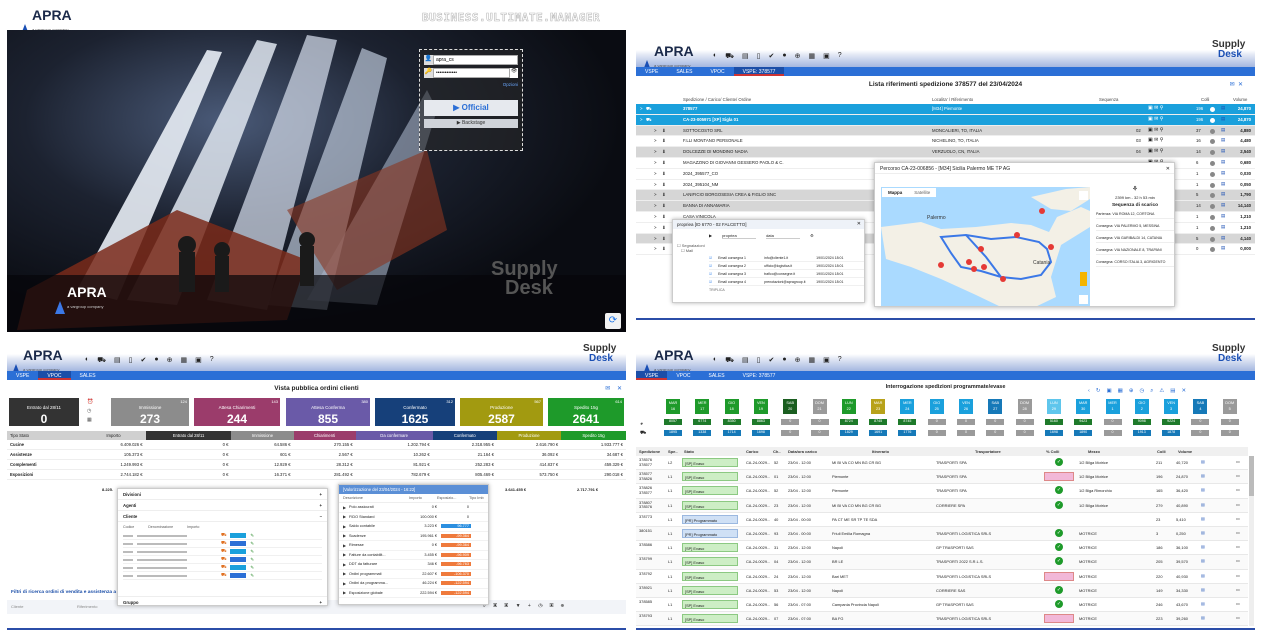 The width and height of the screenshot is (1275, 634). I want to click on table-header: Spedito 15g, so click(593, 435).